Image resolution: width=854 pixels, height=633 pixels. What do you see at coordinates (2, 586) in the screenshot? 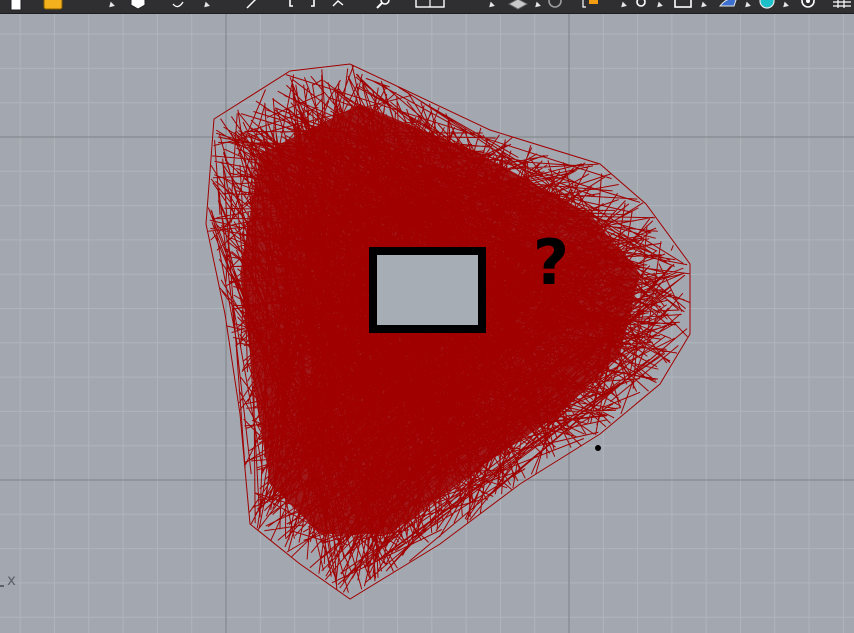
I see `axis-tick-mark` at bounding box center [2, 586].